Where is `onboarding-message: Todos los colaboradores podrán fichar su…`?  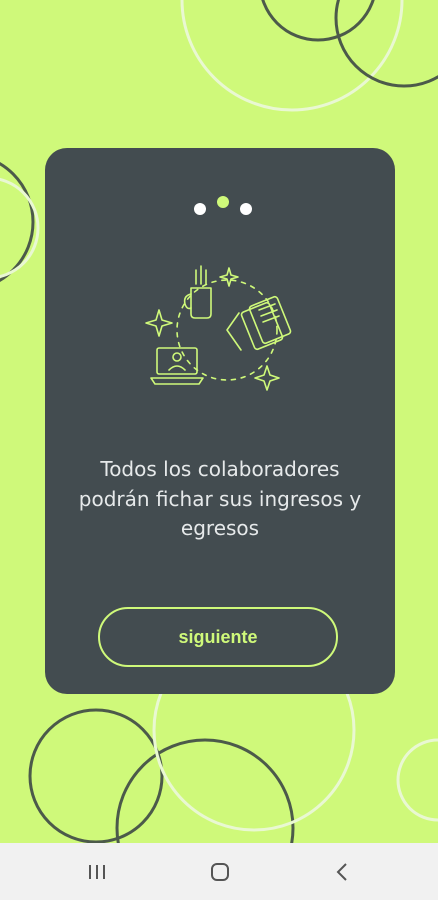
onboarding-message: Todos los colaboradores podrán fichar su… is located at coordinates (220, 498).